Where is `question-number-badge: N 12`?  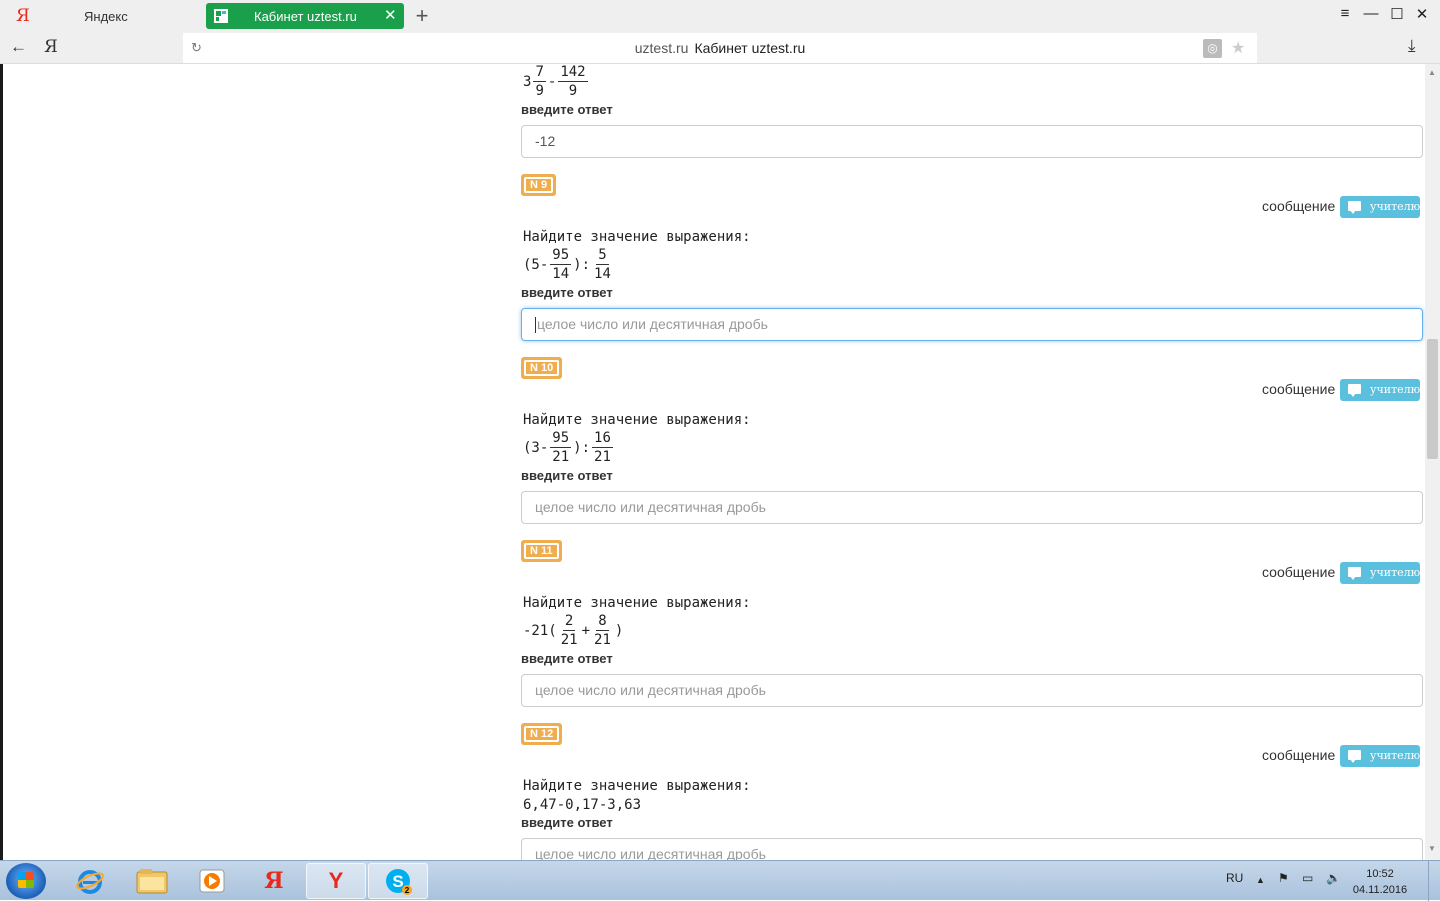 question-number-badge: N 12 is located at coordinates (542, 734).